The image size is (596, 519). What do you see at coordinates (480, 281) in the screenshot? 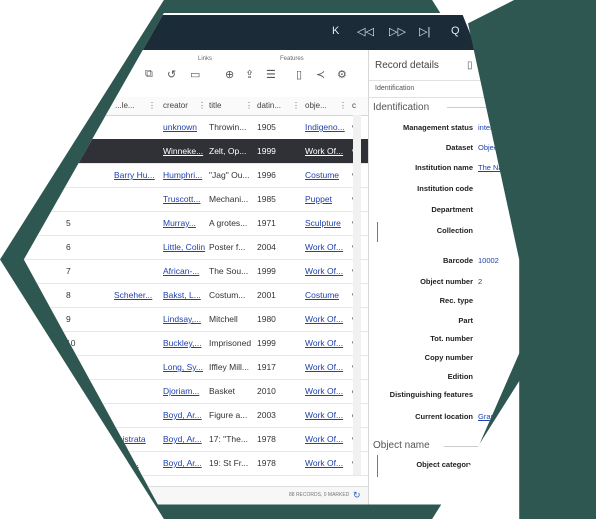
I see `field-value: 2` at bounding box center [480, 281].